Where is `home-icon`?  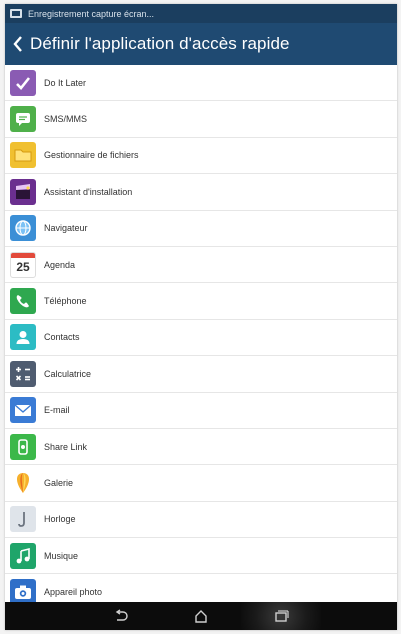
home-icon is located at coordinates (201, 616).